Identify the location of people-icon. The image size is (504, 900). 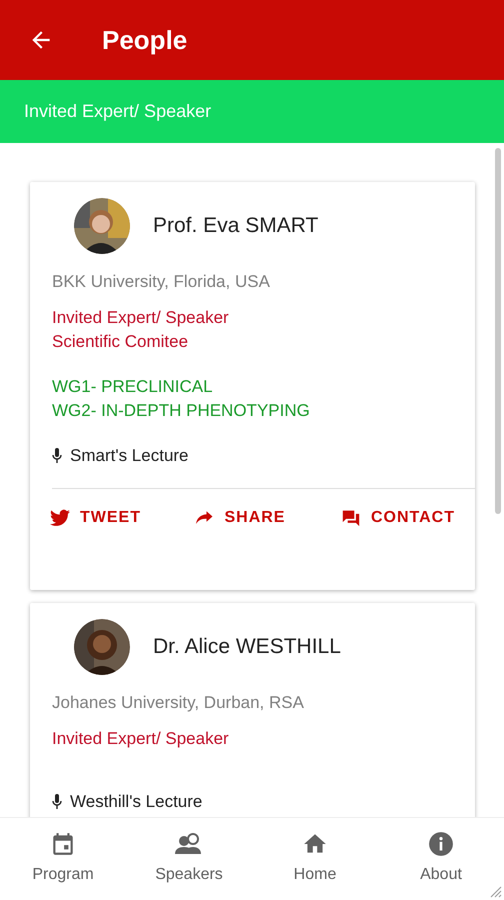
(189, 844).